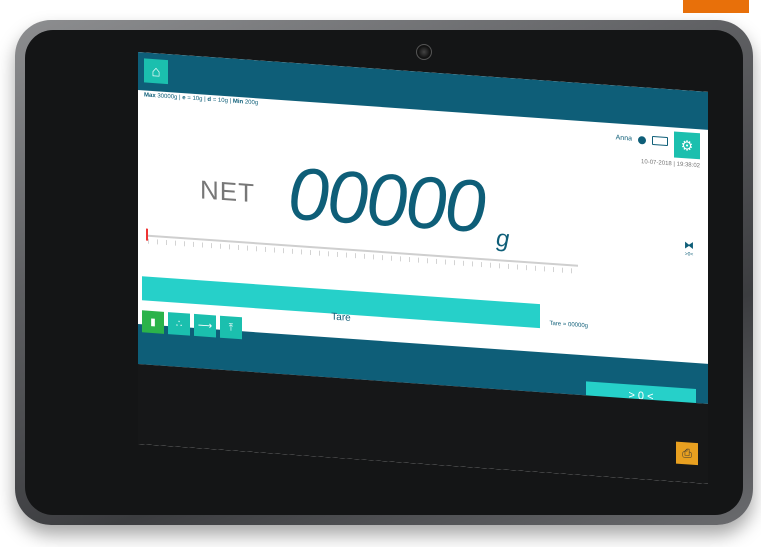 The image size is (761, 547). Describe the element at coordinates (503, 239) in the screenshot. I see `weight-unit: g` at that location.